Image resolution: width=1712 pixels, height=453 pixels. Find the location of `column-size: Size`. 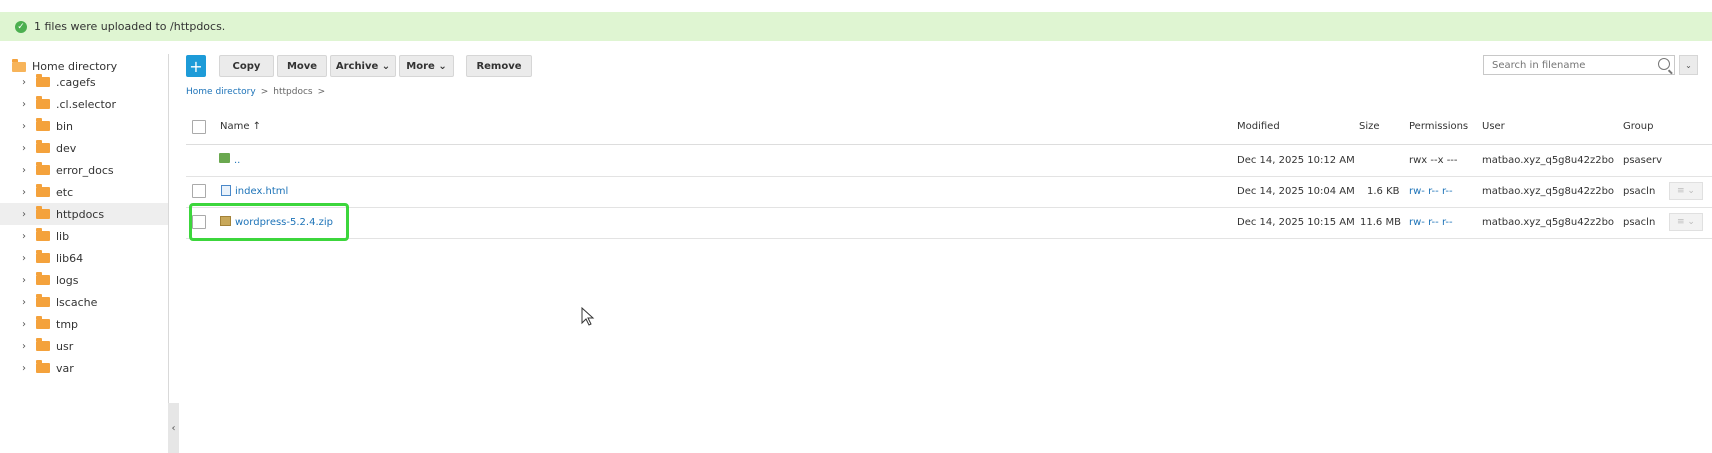

column-size: Size is located at coordinates (1369, 126).